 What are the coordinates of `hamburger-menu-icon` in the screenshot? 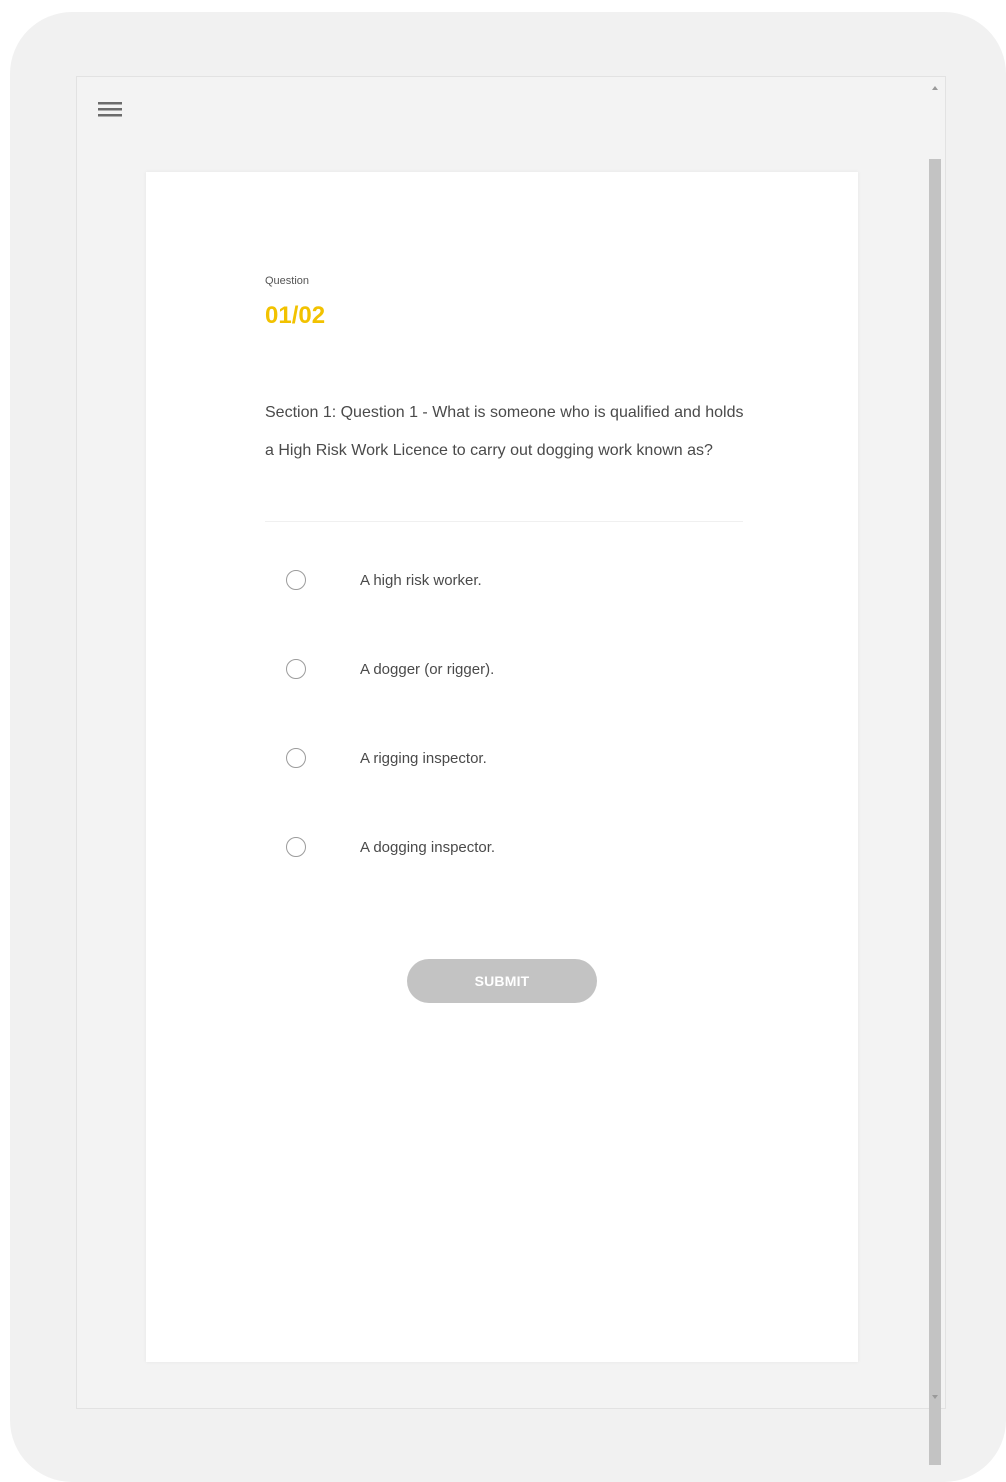 It's located at (110, 109).